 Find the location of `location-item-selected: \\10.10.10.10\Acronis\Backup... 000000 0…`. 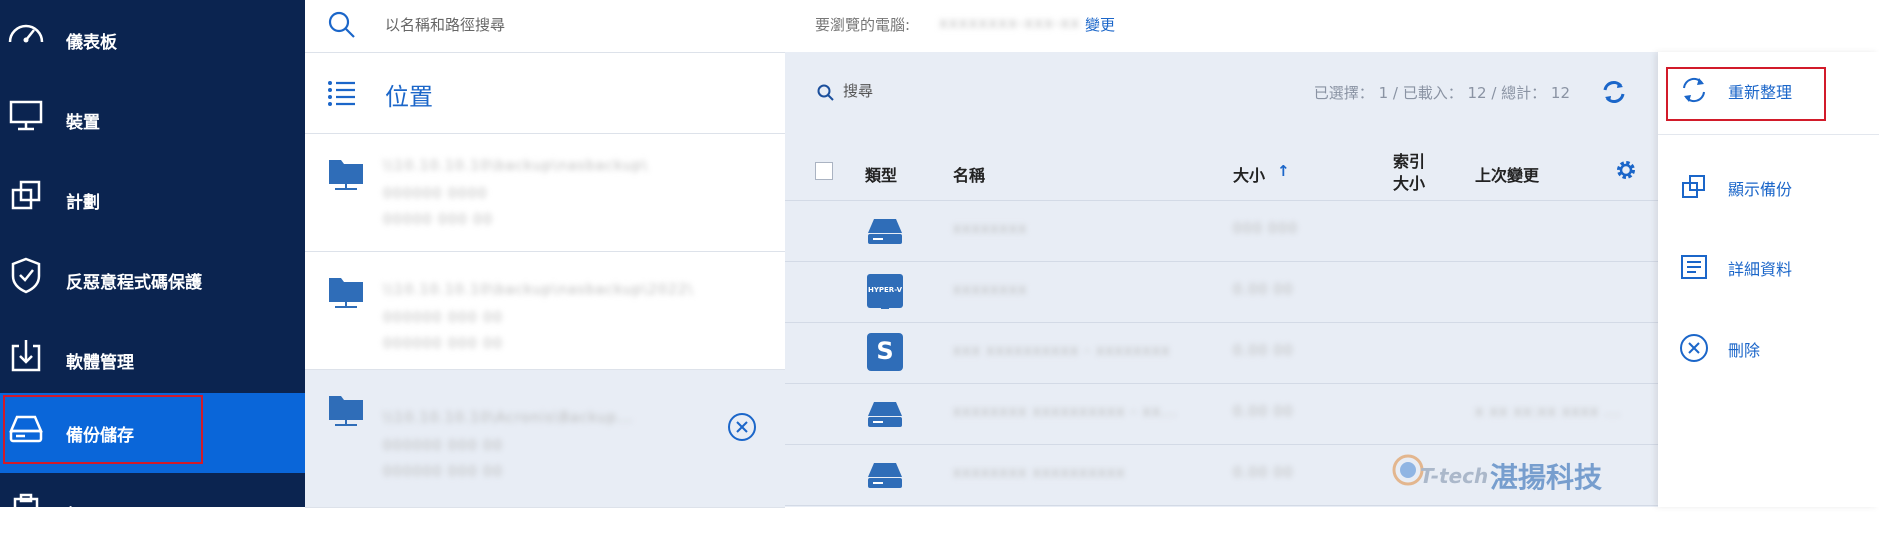

location-item-selected: \\10.10.10.10\Acronis\Backup... 000000 0… is located at coordinates (545, 439).